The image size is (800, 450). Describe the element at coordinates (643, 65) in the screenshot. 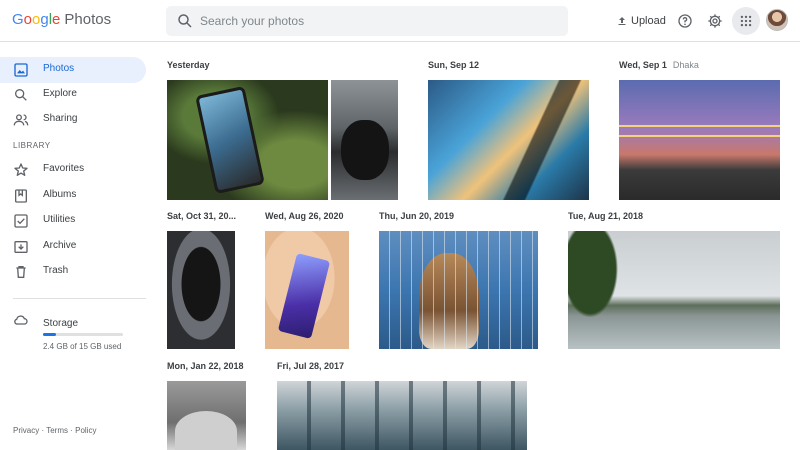

I see `date-label: Wed, Sep 1` at that location.